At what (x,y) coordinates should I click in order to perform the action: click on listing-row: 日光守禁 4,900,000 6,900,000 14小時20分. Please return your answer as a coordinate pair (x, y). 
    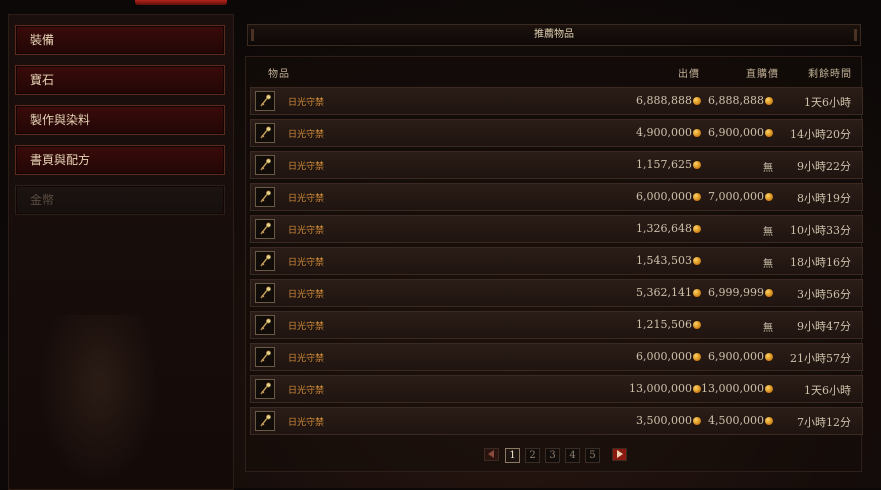
    Looking at the image, I should click on (556, 133).